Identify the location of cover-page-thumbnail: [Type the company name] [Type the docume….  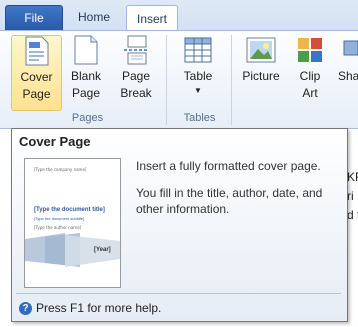
(72, 223).